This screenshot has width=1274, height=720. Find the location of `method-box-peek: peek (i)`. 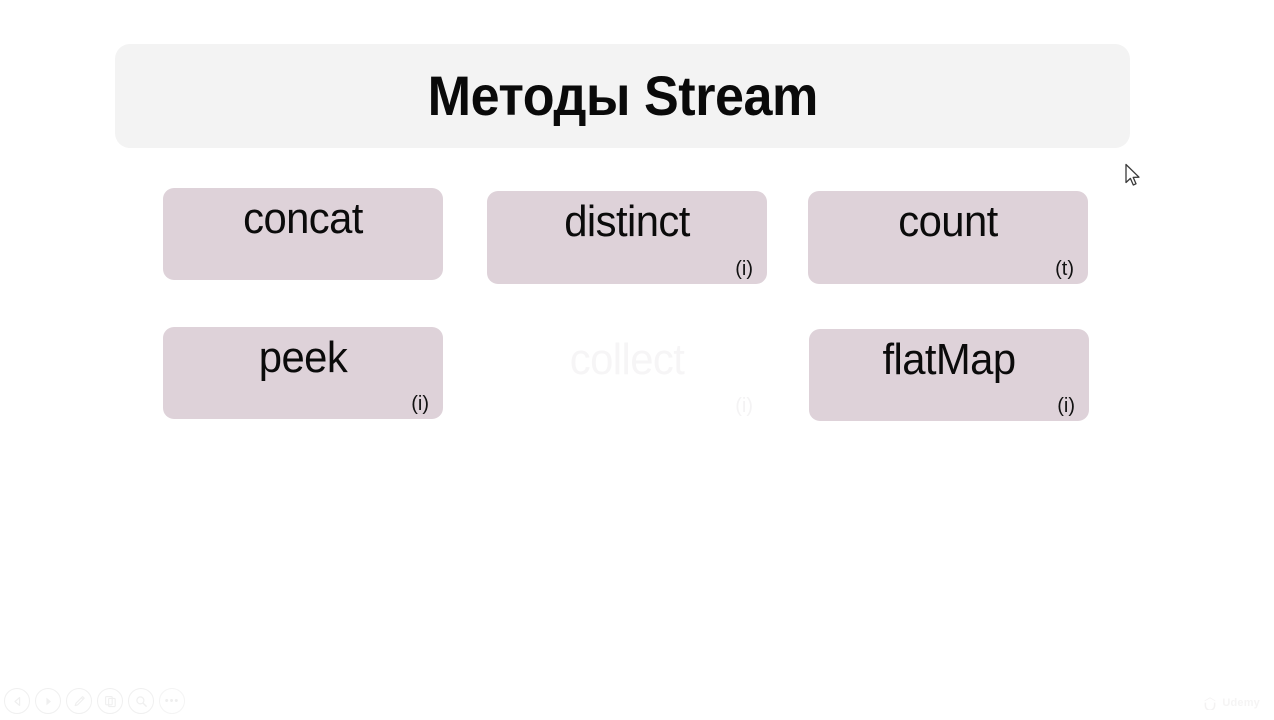

method-box-peek: peek (i) is located at coordinates (303, 373).